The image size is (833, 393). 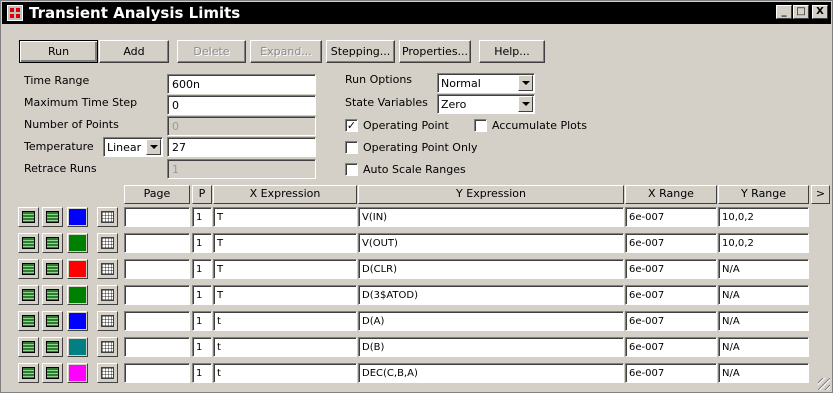 I want to click on time-range-input: 600n, so click(x=241, y=84).